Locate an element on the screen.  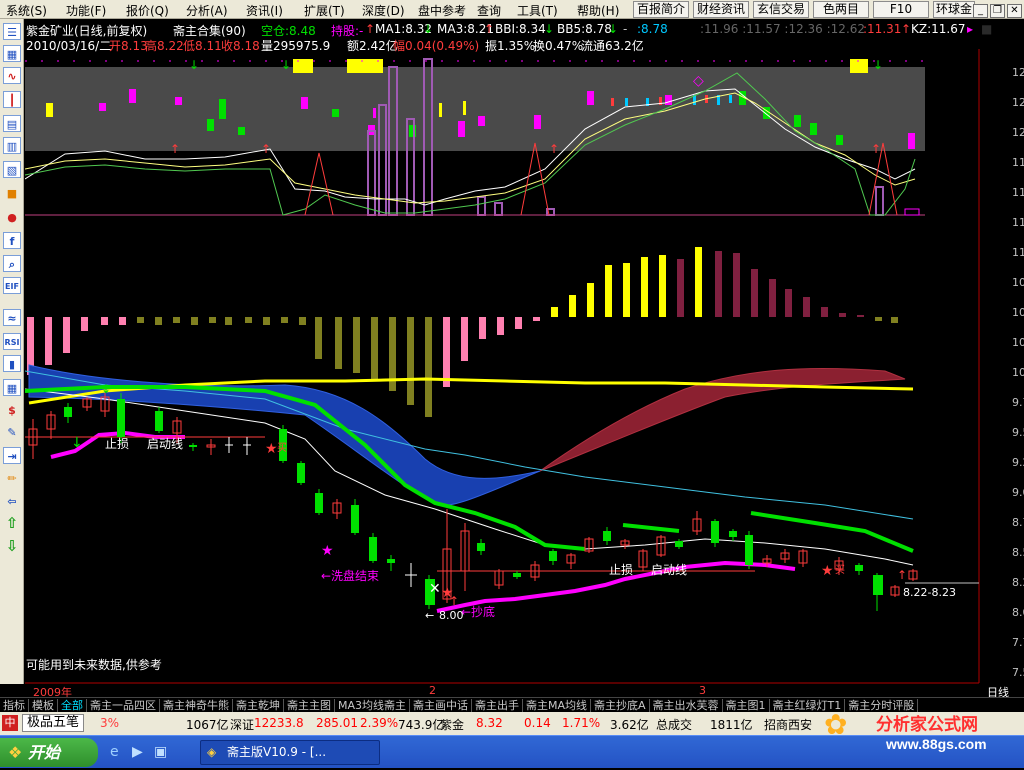
annotation-stoploss: 止损 is located at coordinates (117, 444).